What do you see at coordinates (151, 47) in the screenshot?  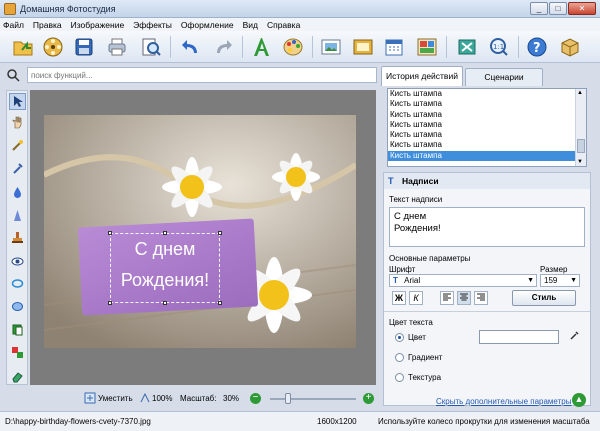 I see `print-preview-icon` at bounding box center [151, 47].